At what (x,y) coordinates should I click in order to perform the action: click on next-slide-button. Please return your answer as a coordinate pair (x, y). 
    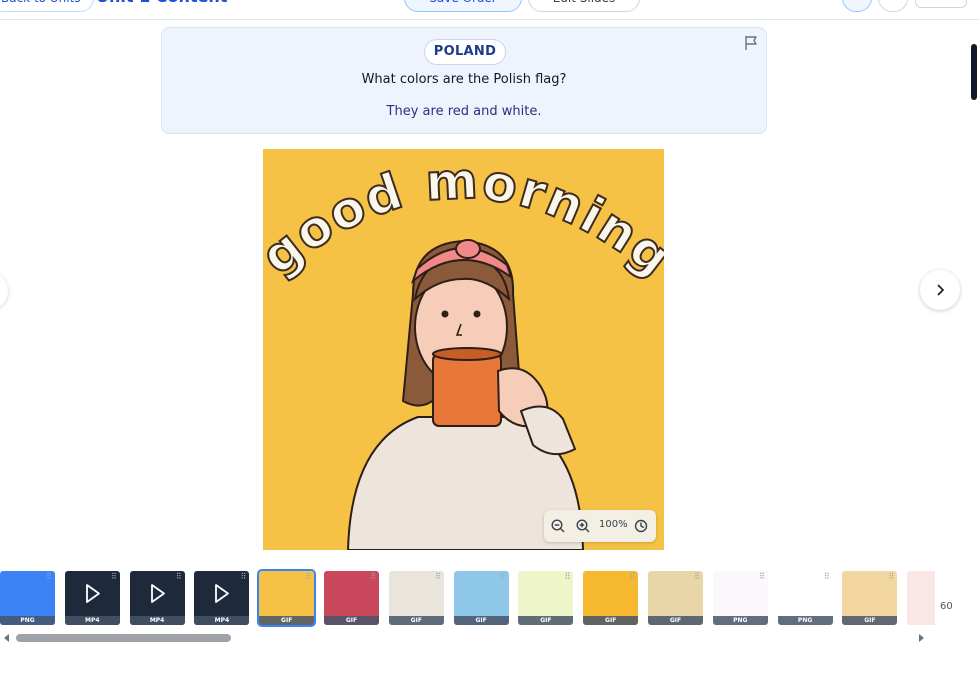
    Looking at the image, I should click on (940, 290).